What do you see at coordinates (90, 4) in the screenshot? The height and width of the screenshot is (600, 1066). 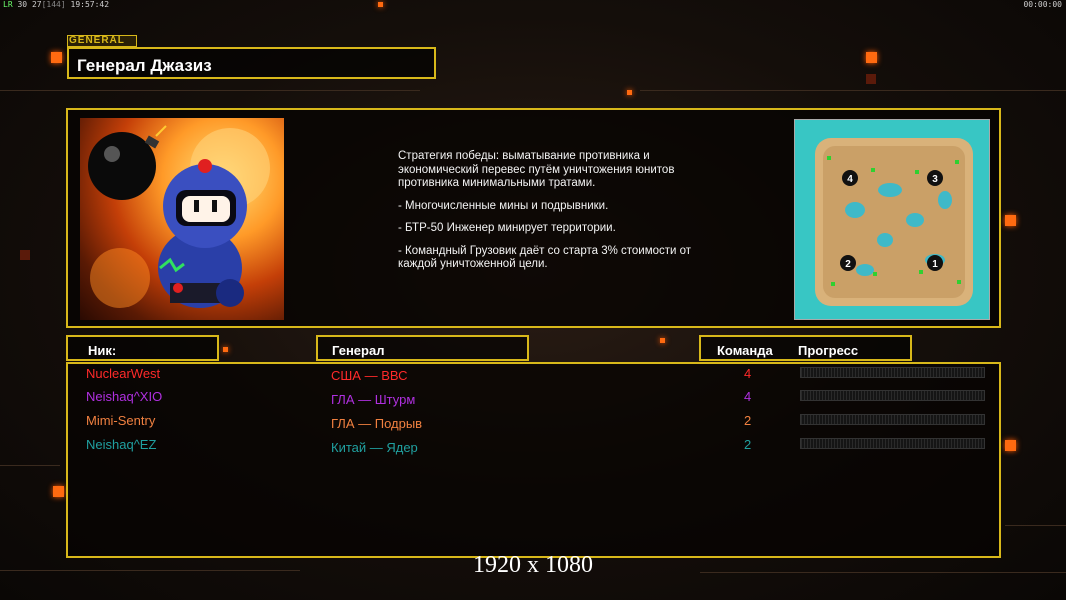 I see `clock: 19:57:42` at bounding box center [90, 4].